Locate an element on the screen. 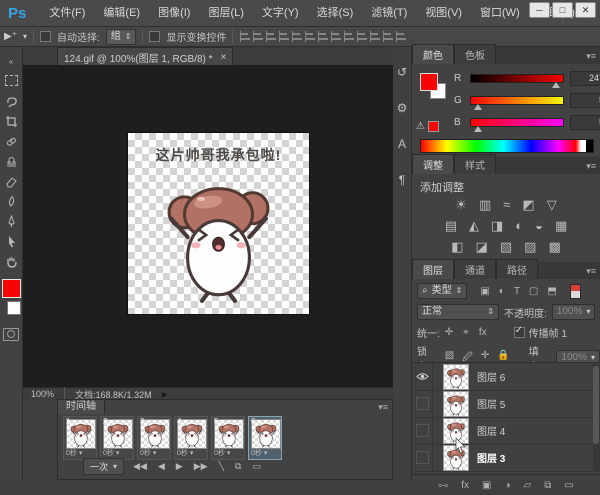 The height and width of the screenshot is (495, 600). filter-pixel-layers-icon: ▣ is located at coordinates (484, 291).